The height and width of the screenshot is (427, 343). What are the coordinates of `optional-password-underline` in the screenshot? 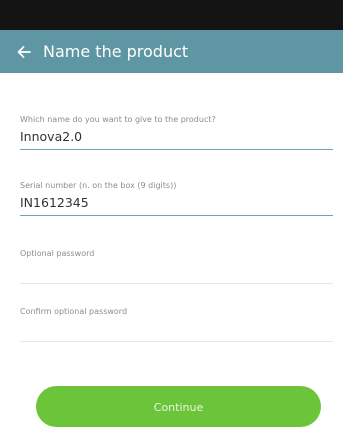 It's located at (176, 283).